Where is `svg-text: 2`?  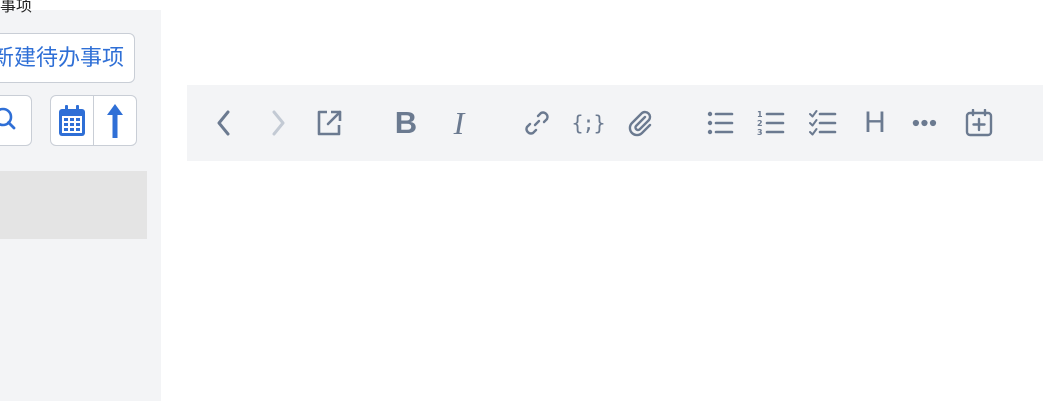
svg-text: 2 is located at coordinates (760, 123).